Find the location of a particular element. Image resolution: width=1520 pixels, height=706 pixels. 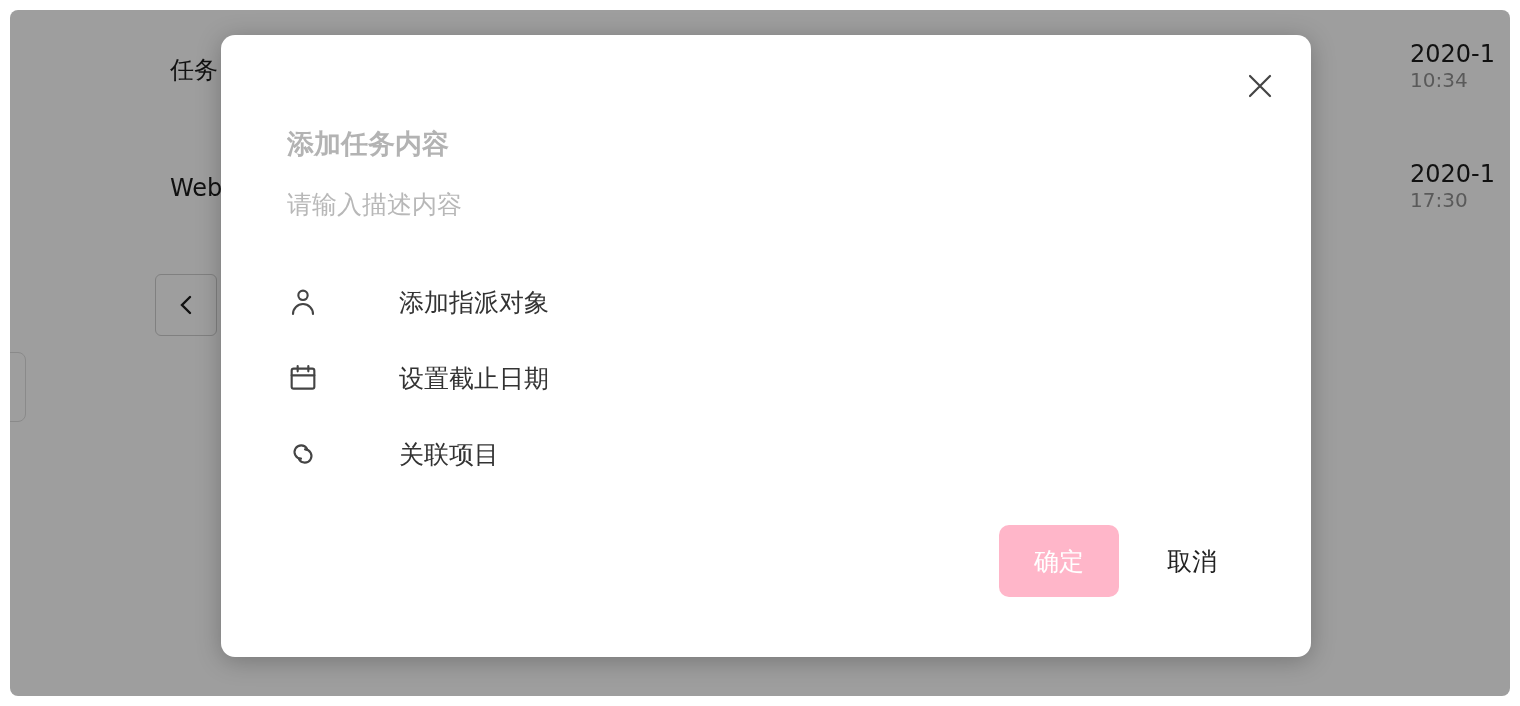

cancel-button: 取消 is located at coordinates (1192, 561).